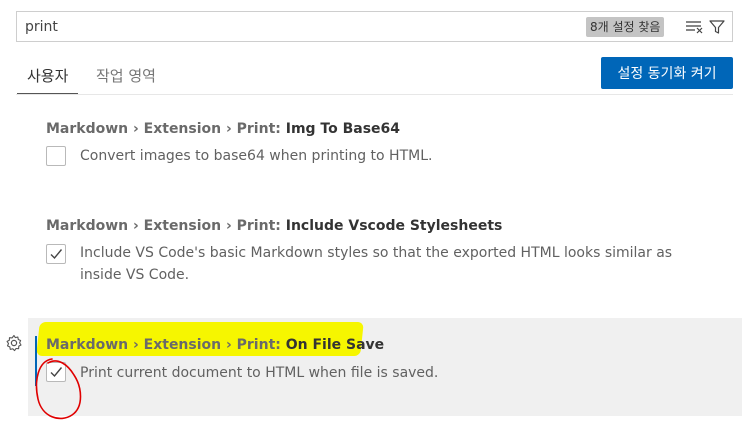  Describe the element at coordinates (47, 79) in the screenshot. I see `tab-user: 사용자` at that location.